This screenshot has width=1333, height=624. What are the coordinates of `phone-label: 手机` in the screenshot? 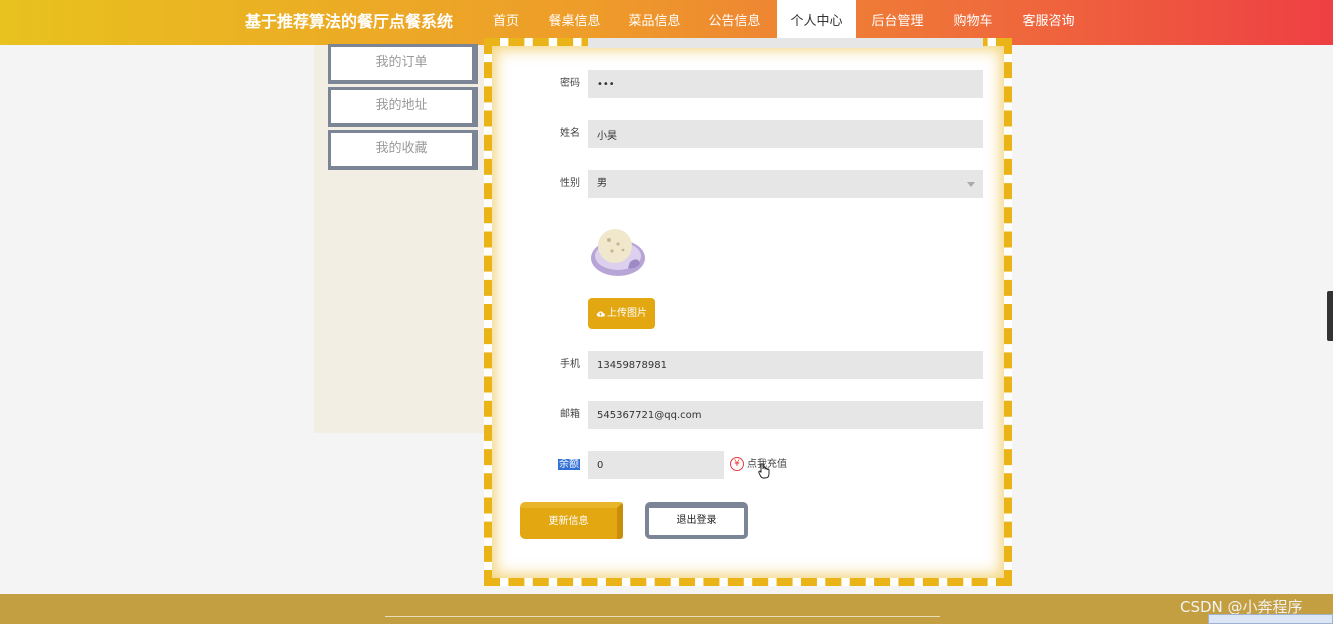 It's located at (570, 364).